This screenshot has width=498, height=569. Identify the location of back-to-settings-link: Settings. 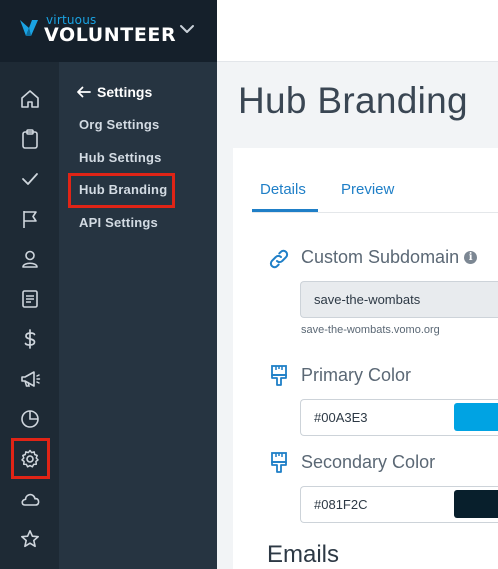
(114, 92).